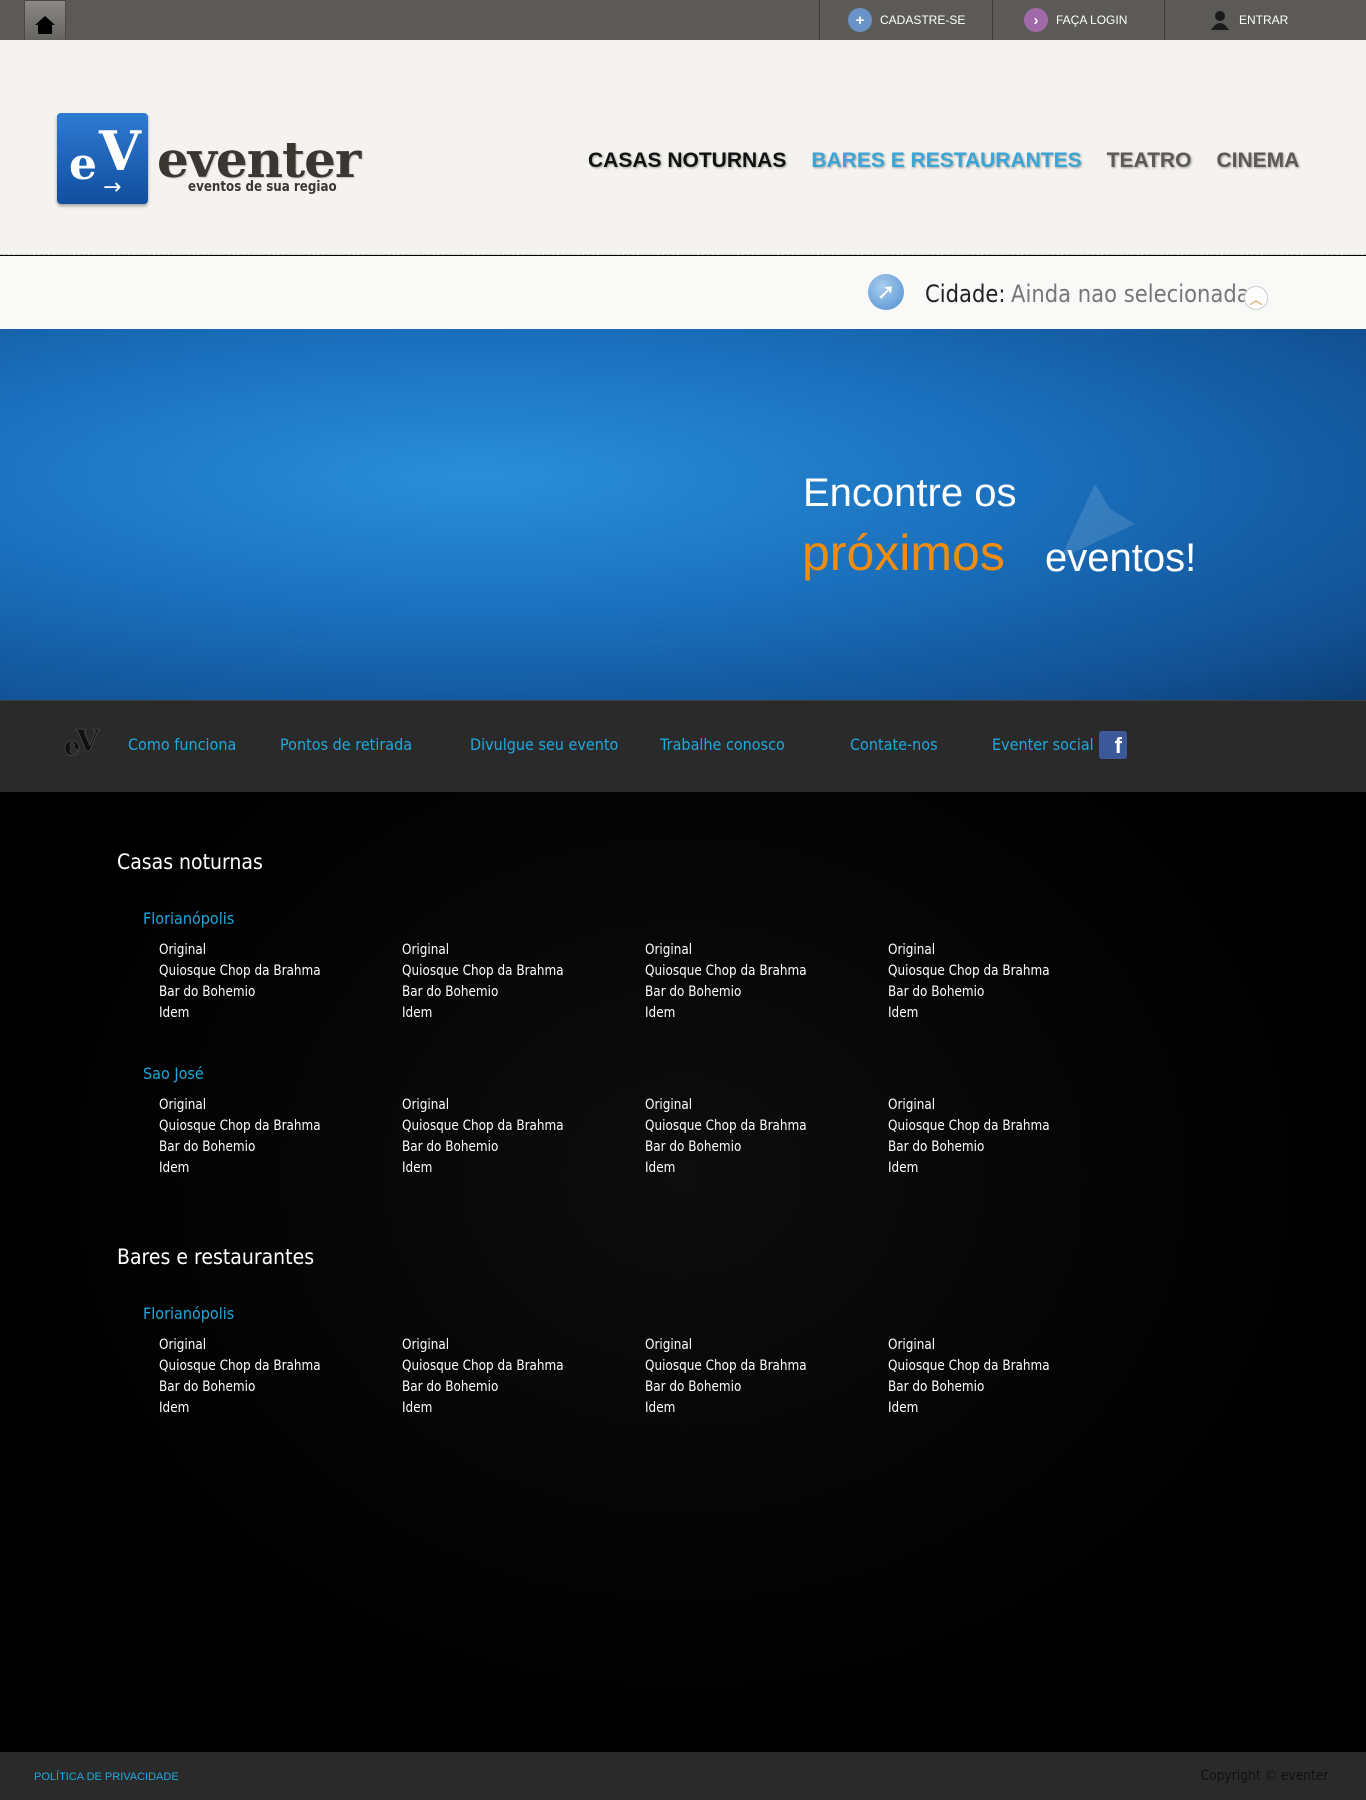 Image resolution: width=1366 pixels, height=1800 pixels. Describe the element at coordinates (903, 553) in the screenshot. I see `banner-highlight: próximos` at that location.